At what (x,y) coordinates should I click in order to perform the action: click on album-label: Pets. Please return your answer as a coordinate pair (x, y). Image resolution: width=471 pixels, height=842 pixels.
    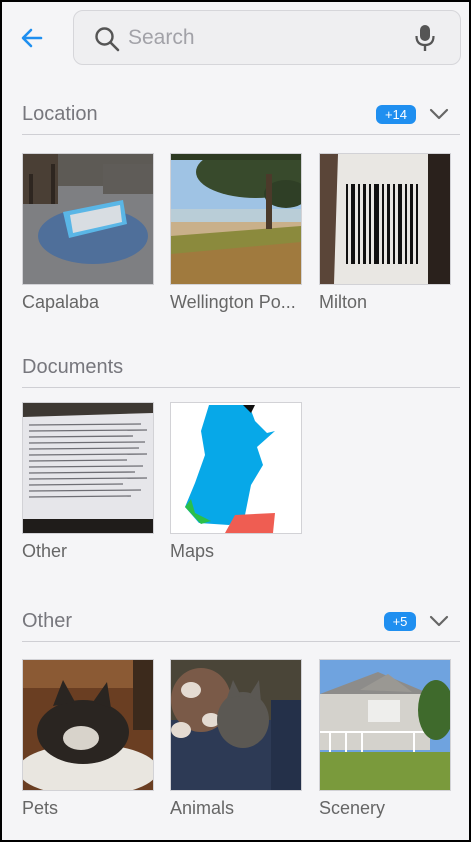
    Looking at the image, I should click on (40, 808).